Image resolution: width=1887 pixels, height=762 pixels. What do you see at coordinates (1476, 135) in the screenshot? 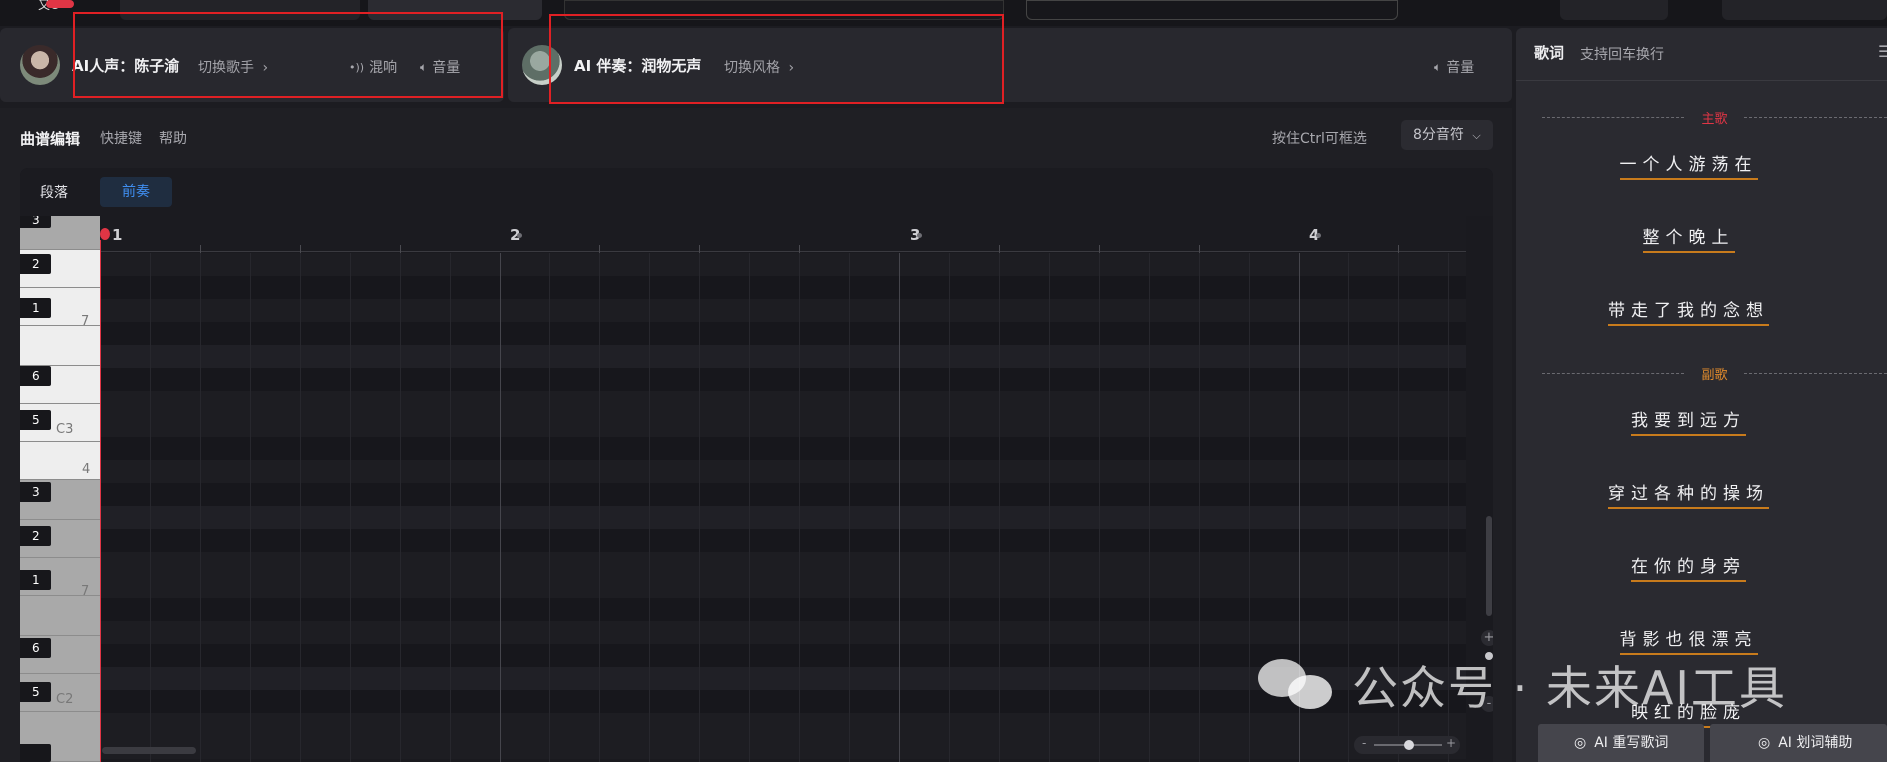
I see `chevron-down-icon: ⌵` at bounding box center [1476, 135].